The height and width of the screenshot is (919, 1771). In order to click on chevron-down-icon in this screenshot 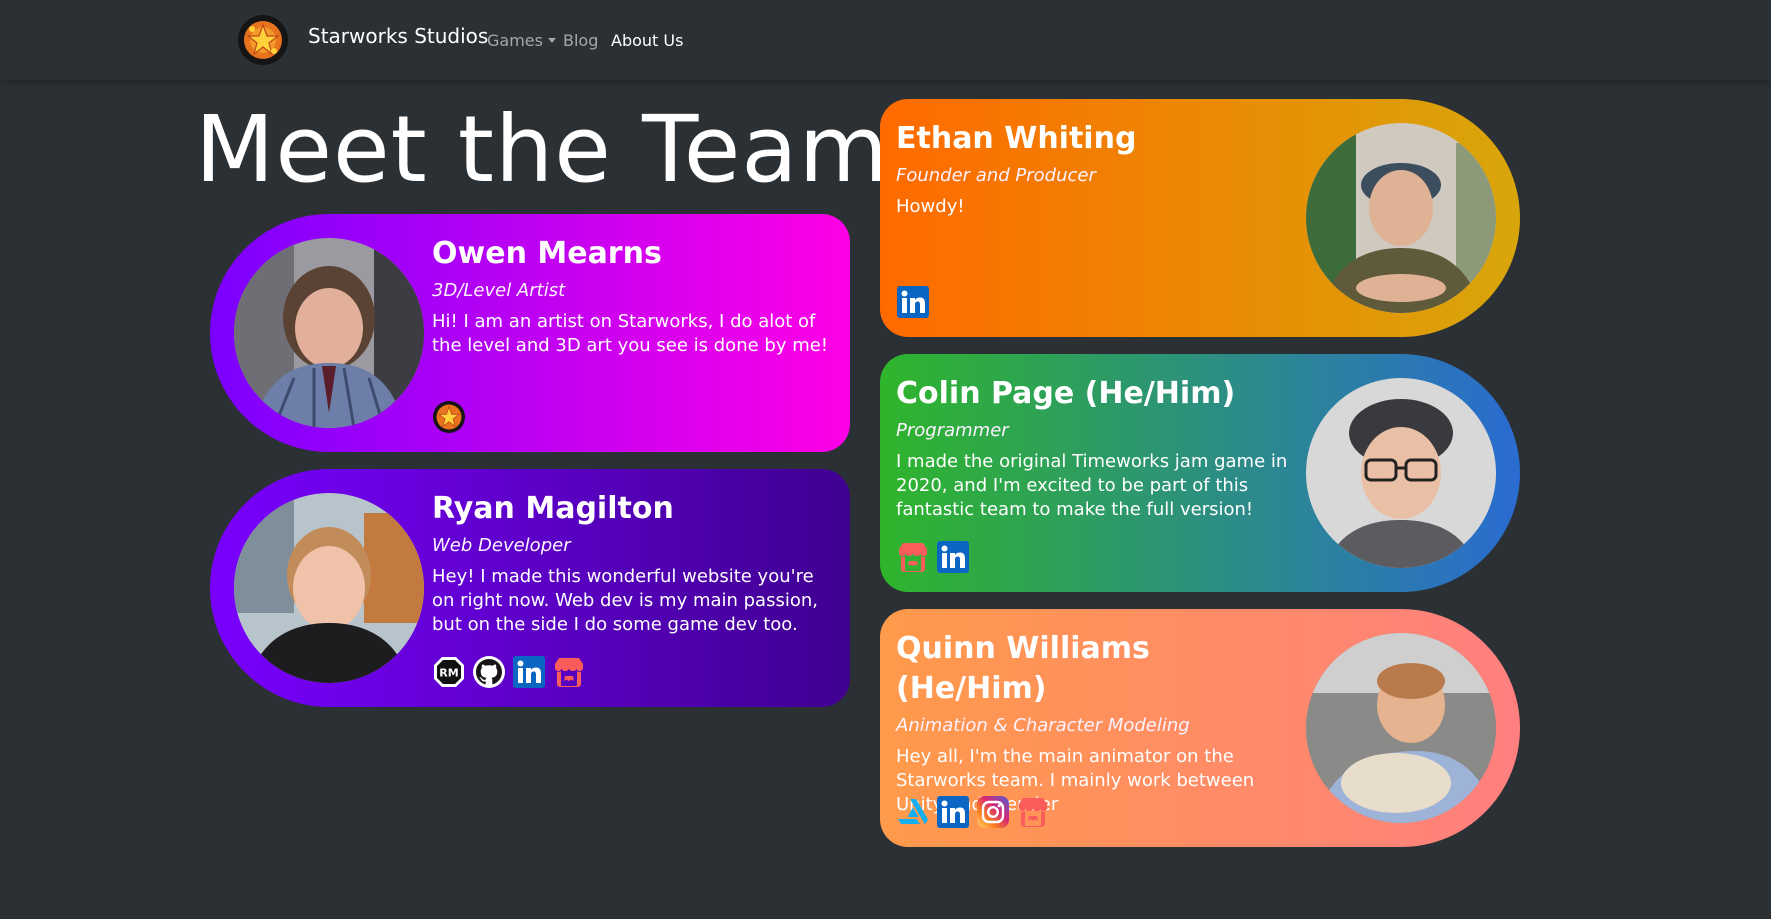, I will do `click(551, 40)`.